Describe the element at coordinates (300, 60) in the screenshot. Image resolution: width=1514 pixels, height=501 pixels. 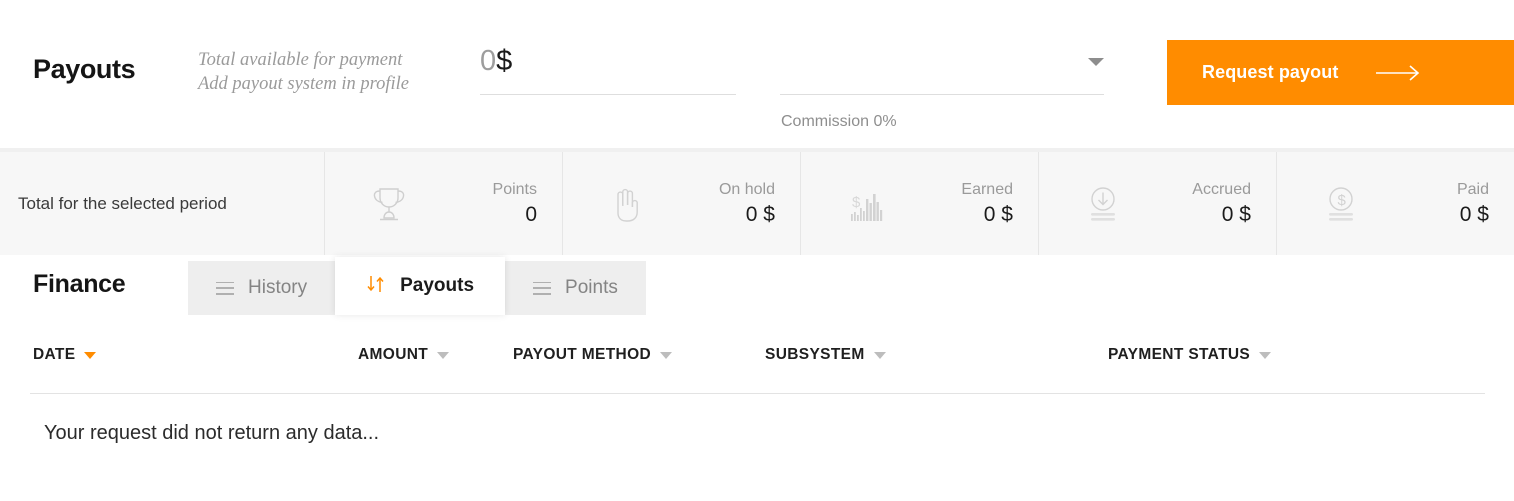
I see `subtitle-line-1: Total available for payment` at that location.